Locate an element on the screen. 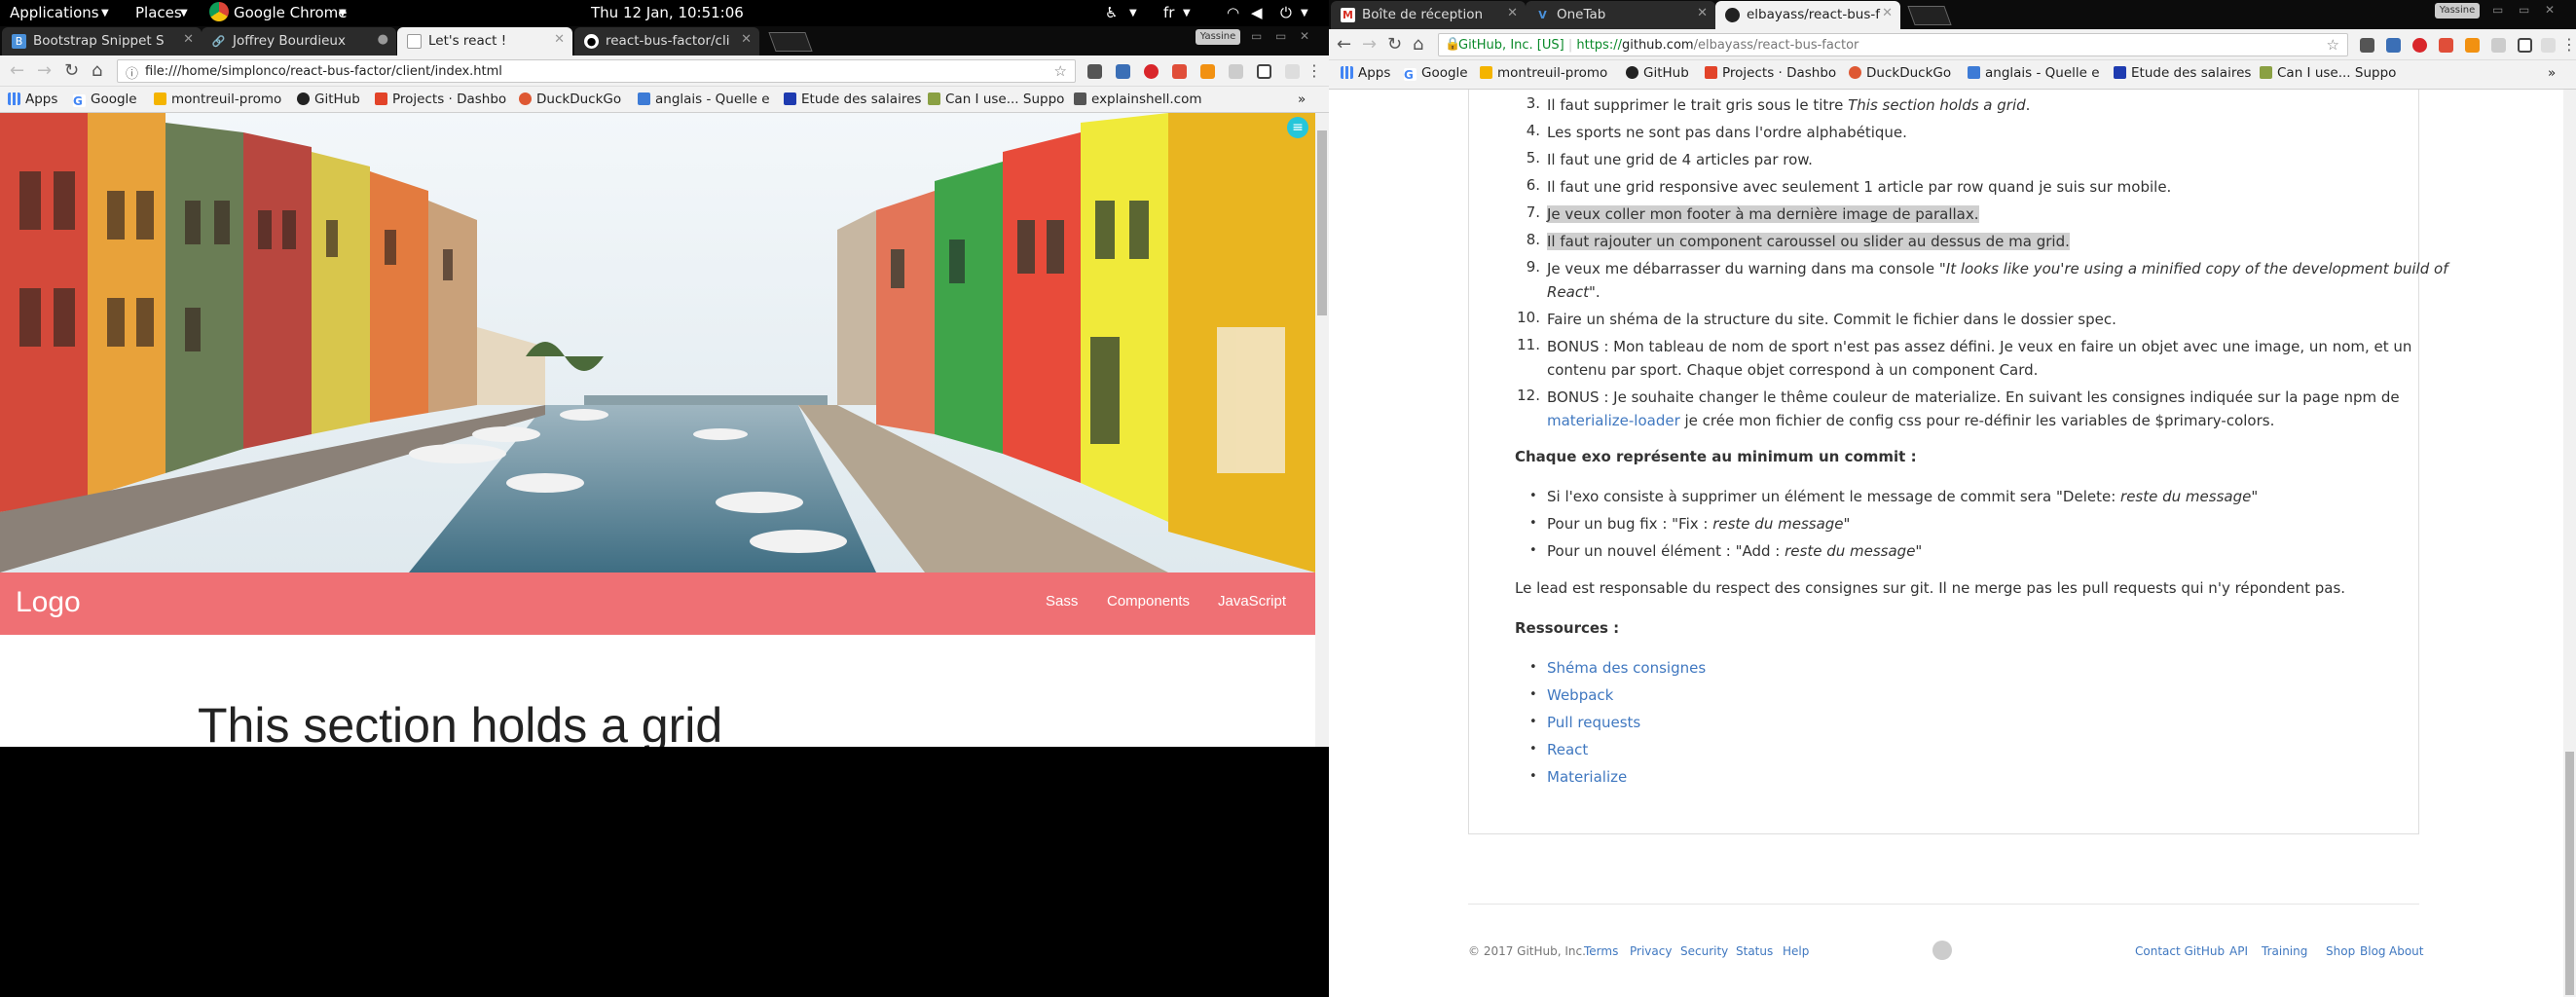 The width and height of the screenshot is (2576, 997). resource-link-webpack: Webpack is located at coordinates (1580, 695).